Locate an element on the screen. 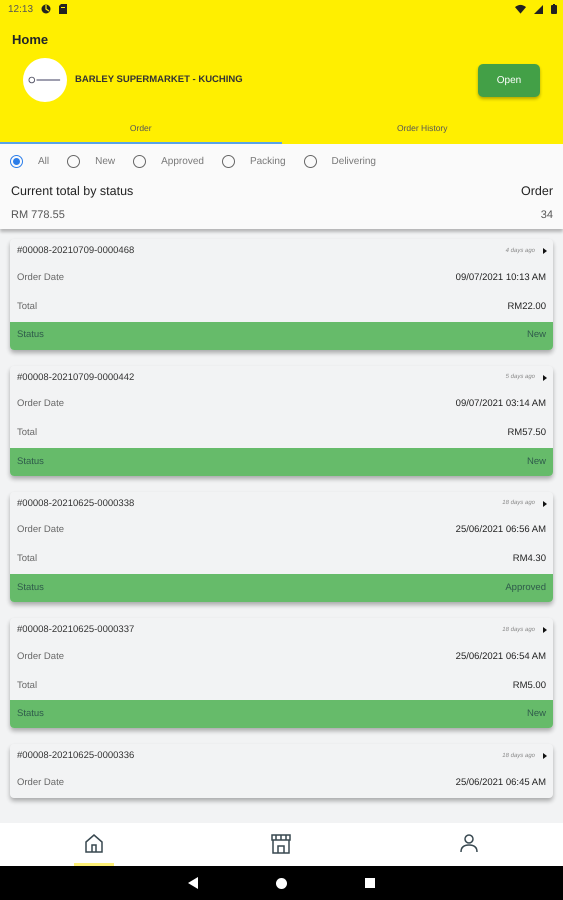 This screenshot has height=900, width=563. order-id: #00008-20210709-0000442 is located at coordinates (76, 377).